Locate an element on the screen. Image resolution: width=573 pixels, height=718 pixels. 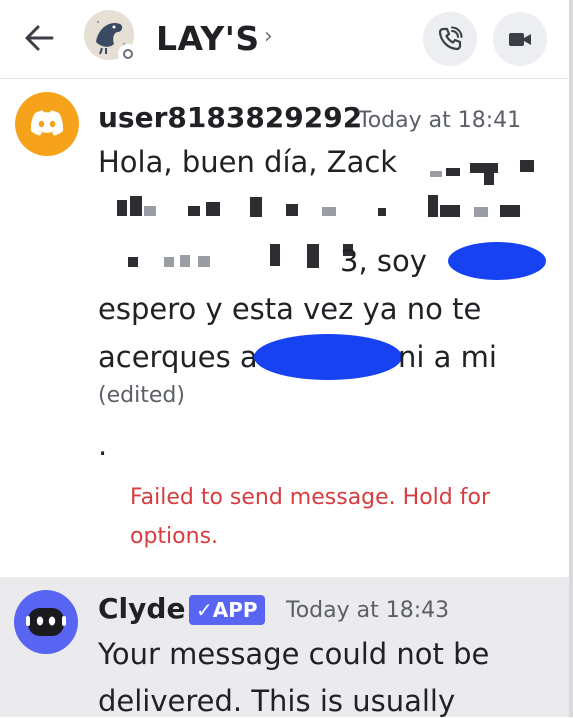
message-text-line: ni a mi is located at coordinates (447, 357).